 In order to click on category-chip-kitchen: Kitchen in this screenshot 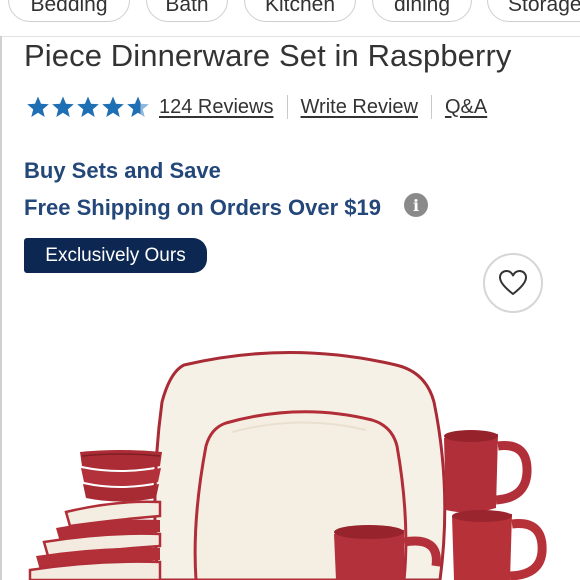, I will do `click(300, 11)`.